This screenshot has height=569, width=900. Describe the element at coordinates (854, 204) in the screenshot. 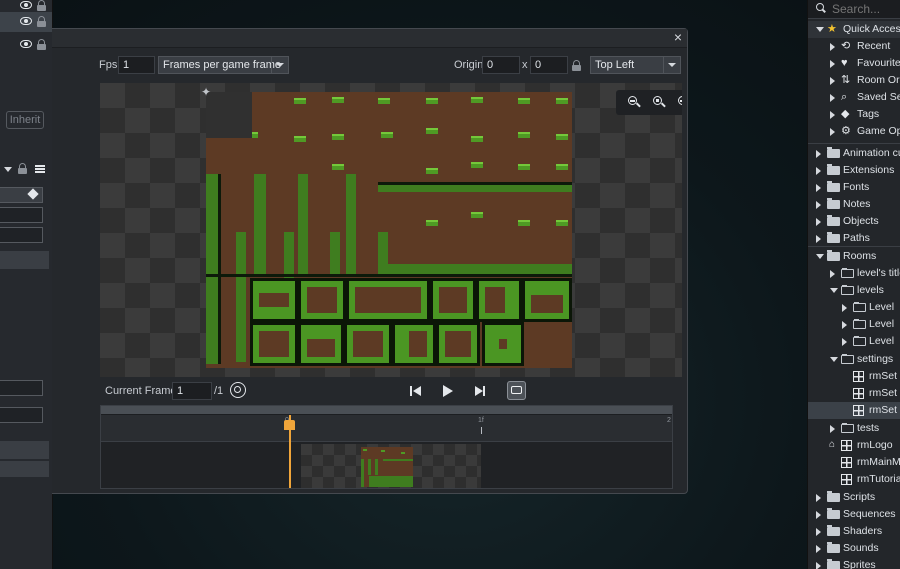

I see `tree-item: Notes` at that location.